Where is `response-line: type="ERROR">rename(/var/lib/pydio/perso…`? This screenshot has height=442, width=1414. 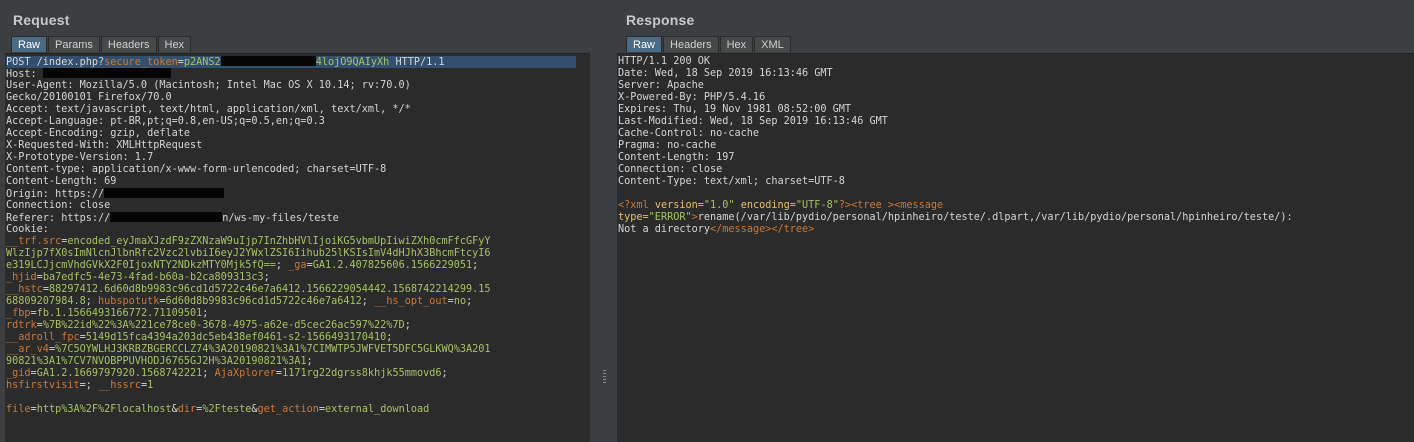
response-line: type="ERROR">rename(/var/lib/pydio/perso… is located at coordinates (955, 218).